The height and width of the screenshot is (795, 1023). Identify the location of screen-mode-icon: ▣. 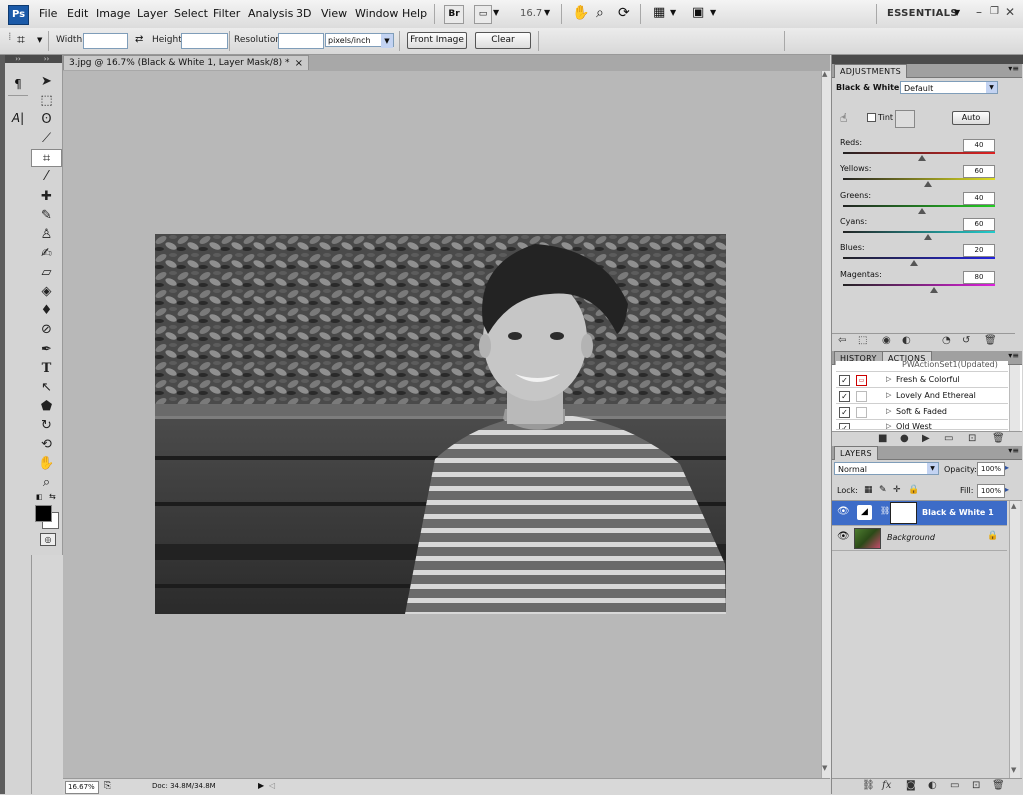
(698, 12).